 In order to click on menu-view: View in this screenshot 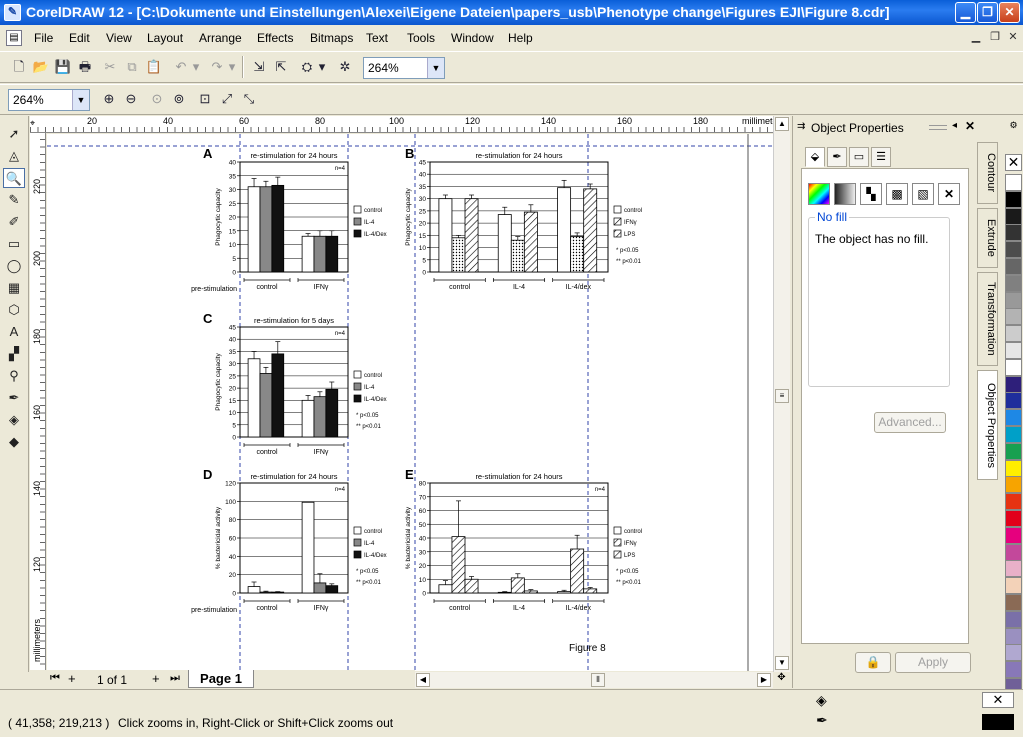, I will do `click(119, 38)`.